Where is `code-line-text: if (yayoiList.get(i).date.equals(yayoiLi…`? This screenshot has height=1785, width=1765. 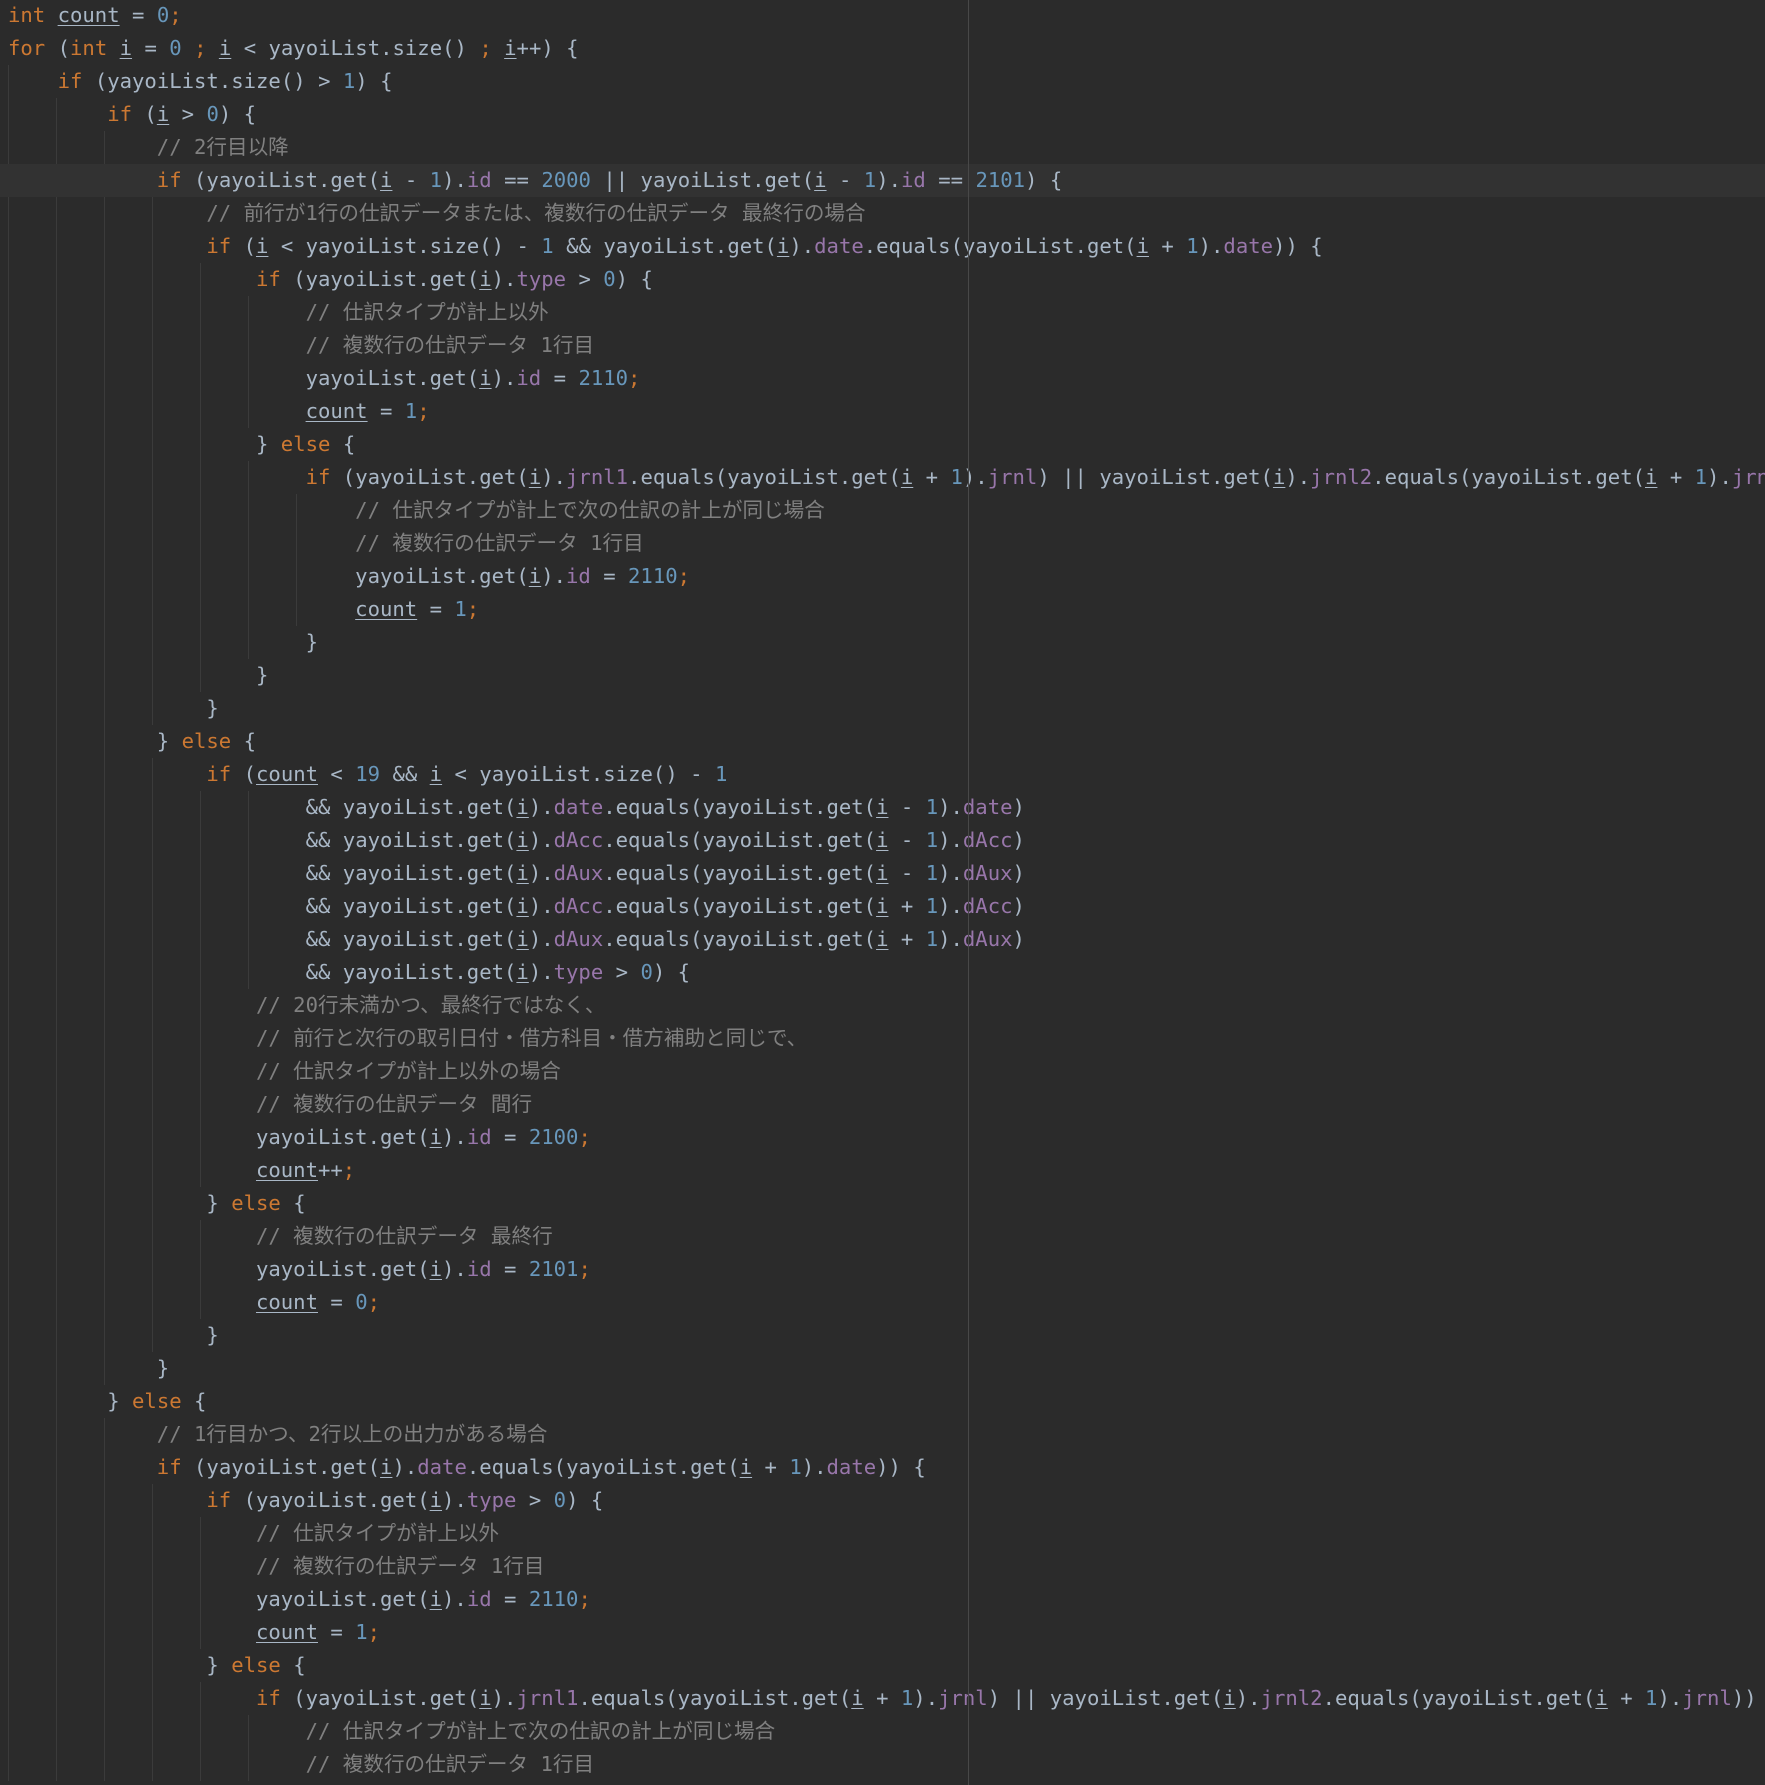
code-line-text: if (yayoiList.get(i).date.equals(yayoiLi… is located at coordinates (541, 1467).